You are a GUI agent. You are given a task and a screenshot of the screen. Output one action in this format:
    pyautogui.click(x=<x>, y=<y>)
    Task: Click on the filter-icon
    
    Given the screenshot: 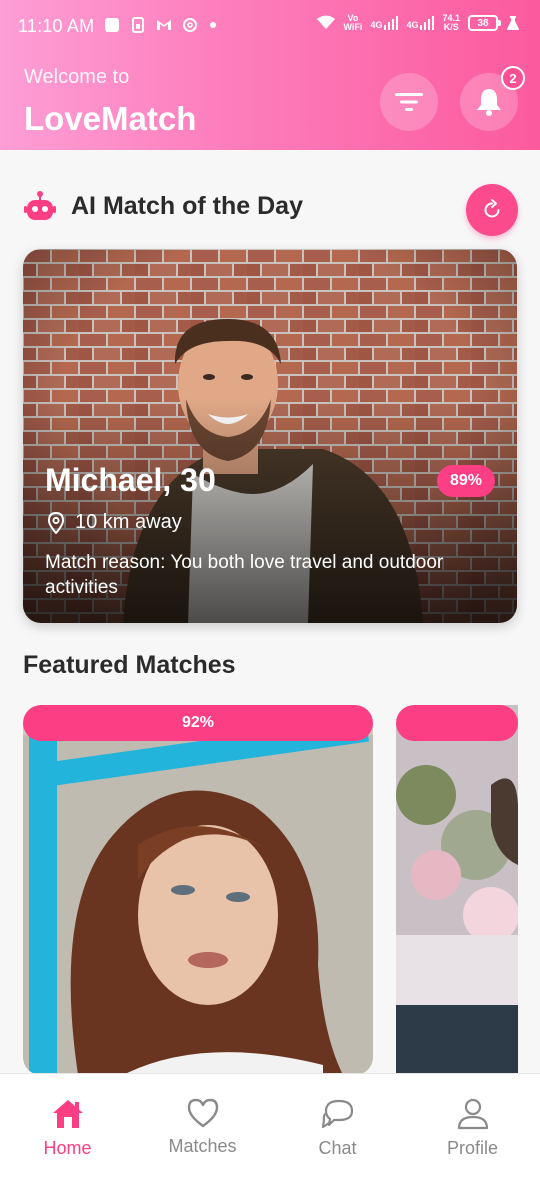 What is the action you would take?
    pyautogui.click(x=409, y=102)
    